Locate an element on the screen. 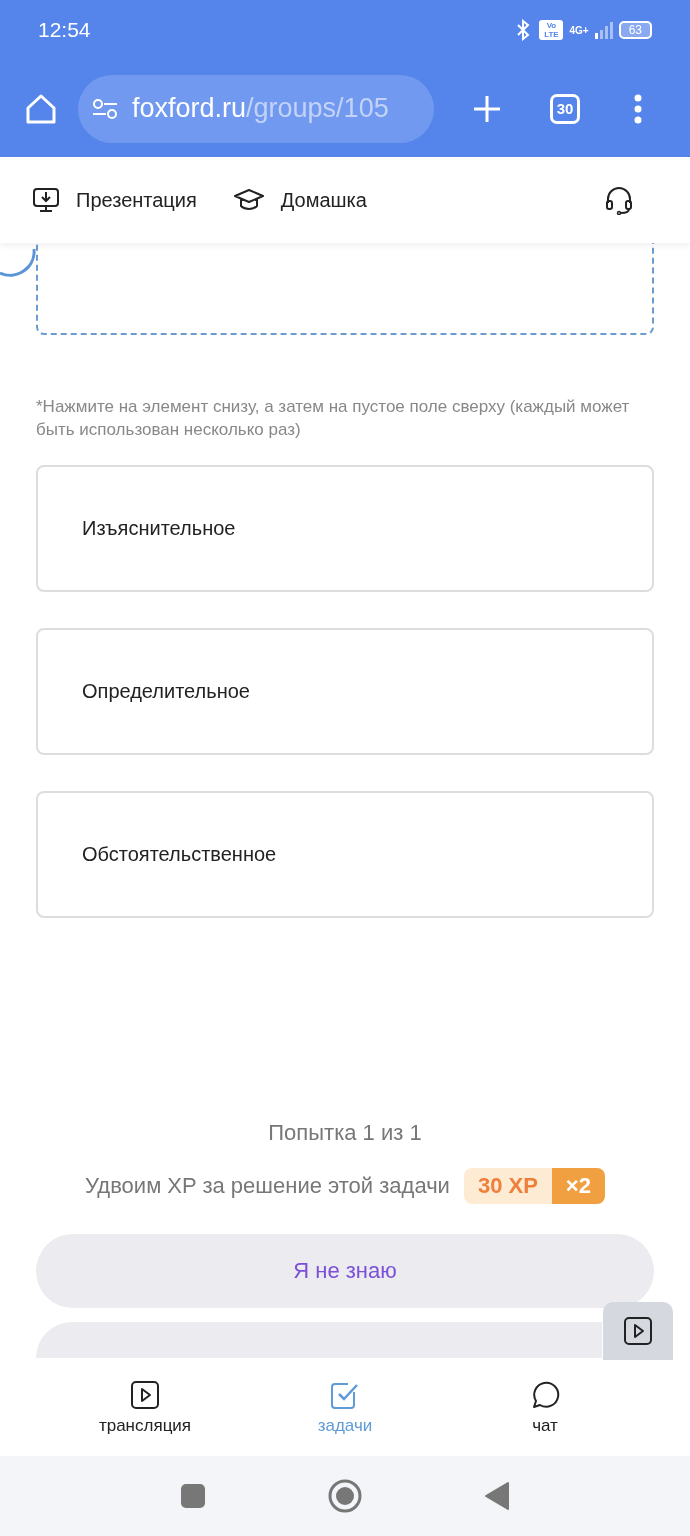 The width and height of the screenshot is (690, 1536). url-text: foxford.ru/groups/105 is located at coordinates (260, 108).